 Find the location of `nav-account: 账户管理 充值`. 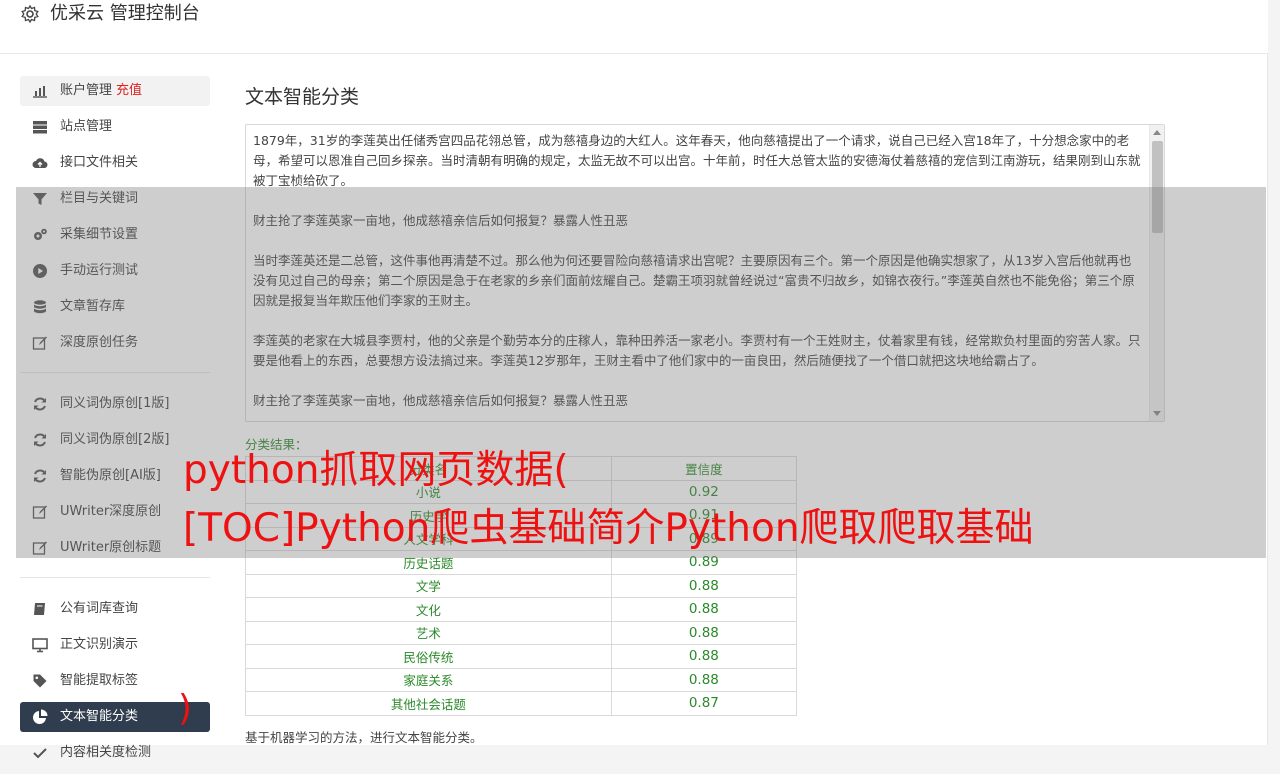

nav-account: 账户管理 充值 is located at coordinates (115, 91).